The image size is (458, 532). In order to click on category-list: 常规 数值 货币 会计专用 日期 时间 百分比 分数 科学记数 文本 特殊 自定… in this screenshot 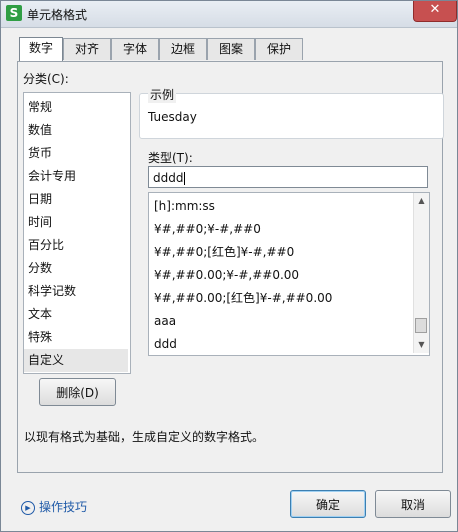, I will do `click(77, 233)`.